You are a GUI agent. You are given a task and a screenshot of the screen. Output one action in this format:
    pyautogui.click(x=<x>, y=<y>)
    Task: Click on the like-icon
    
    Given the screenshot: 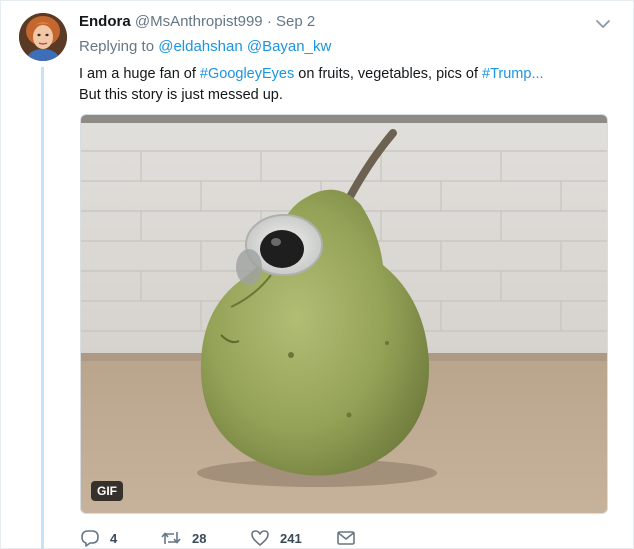 What is the action you would take?
    pyautogui.click(x=260, y=538)
    